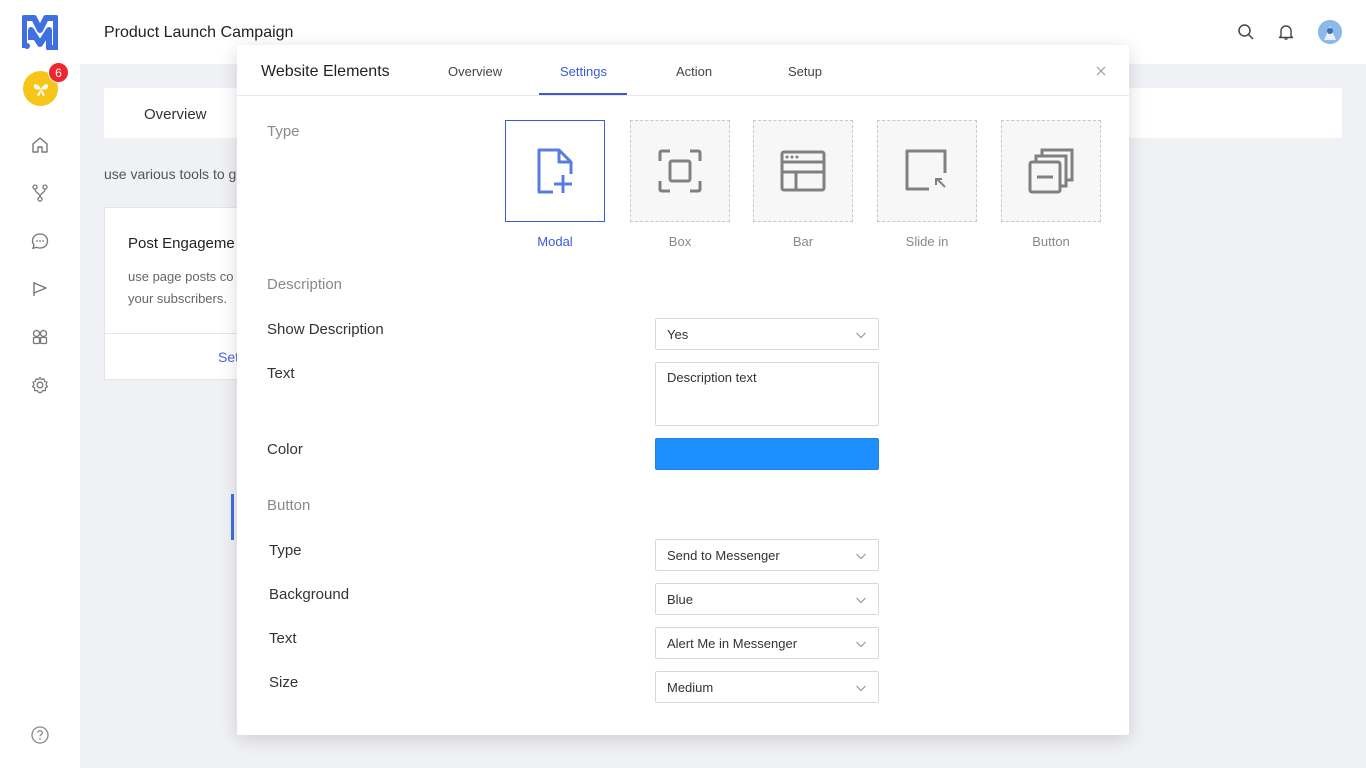 Image resolution: width=1366 pixels, height=768 pixels. What do you see at coordinates (767, 687) in the screenshot?
I see `button-size-select: Medium` at bounding box center [767, 687].